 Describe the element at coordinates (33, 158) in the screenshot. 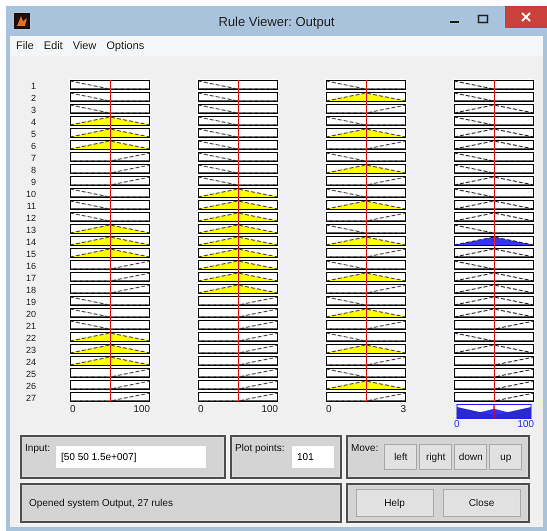

I see `rule-number: 7` at that location.